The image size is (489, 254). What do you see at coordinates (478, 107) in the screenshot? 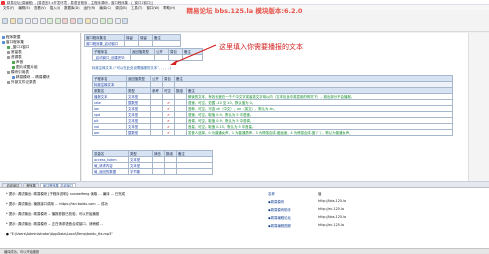
I see `right-dock-panel` at bounding box center [478, 107].